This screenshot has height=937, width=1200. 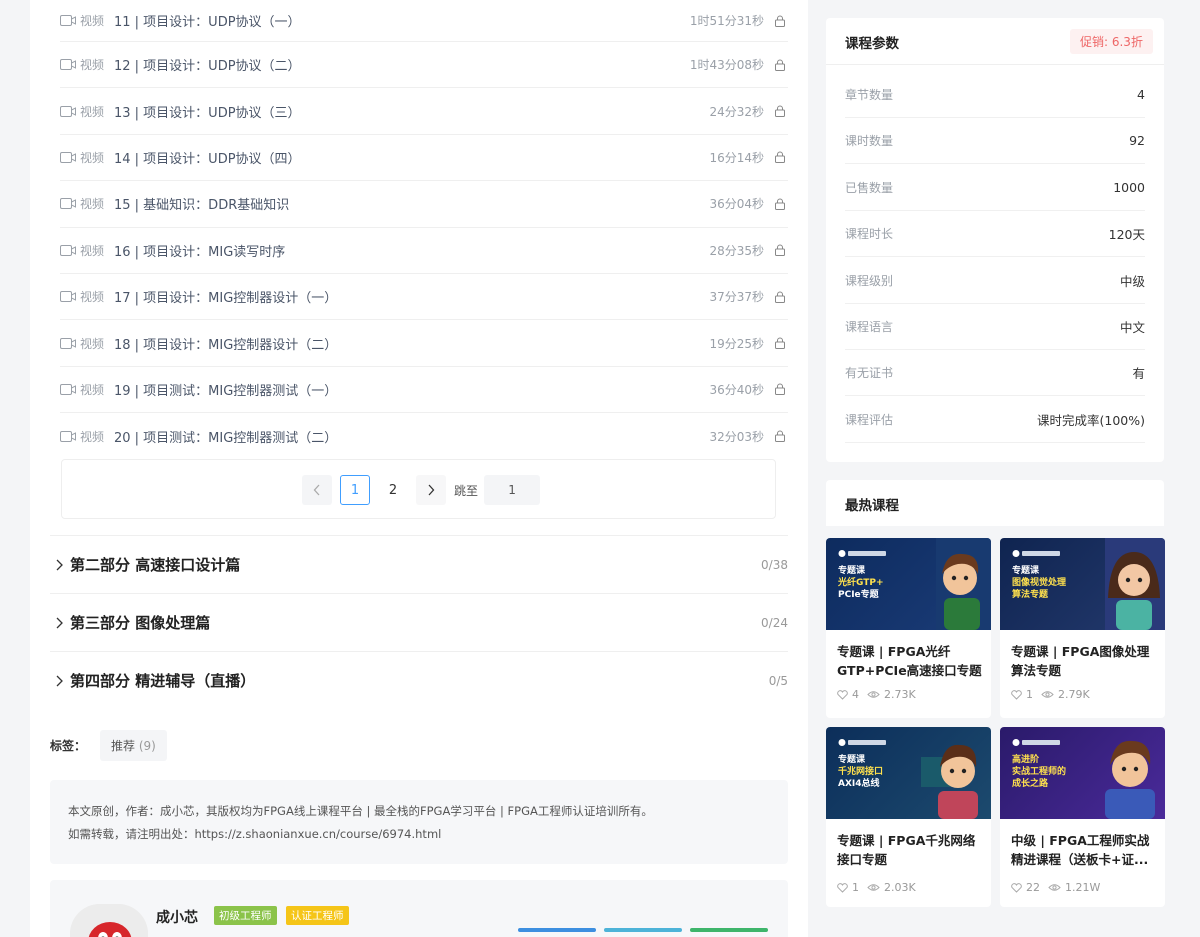 I want to click on course-title: 专题课 | FPGA图像处理算法专题, so click(x=1085, y=661).